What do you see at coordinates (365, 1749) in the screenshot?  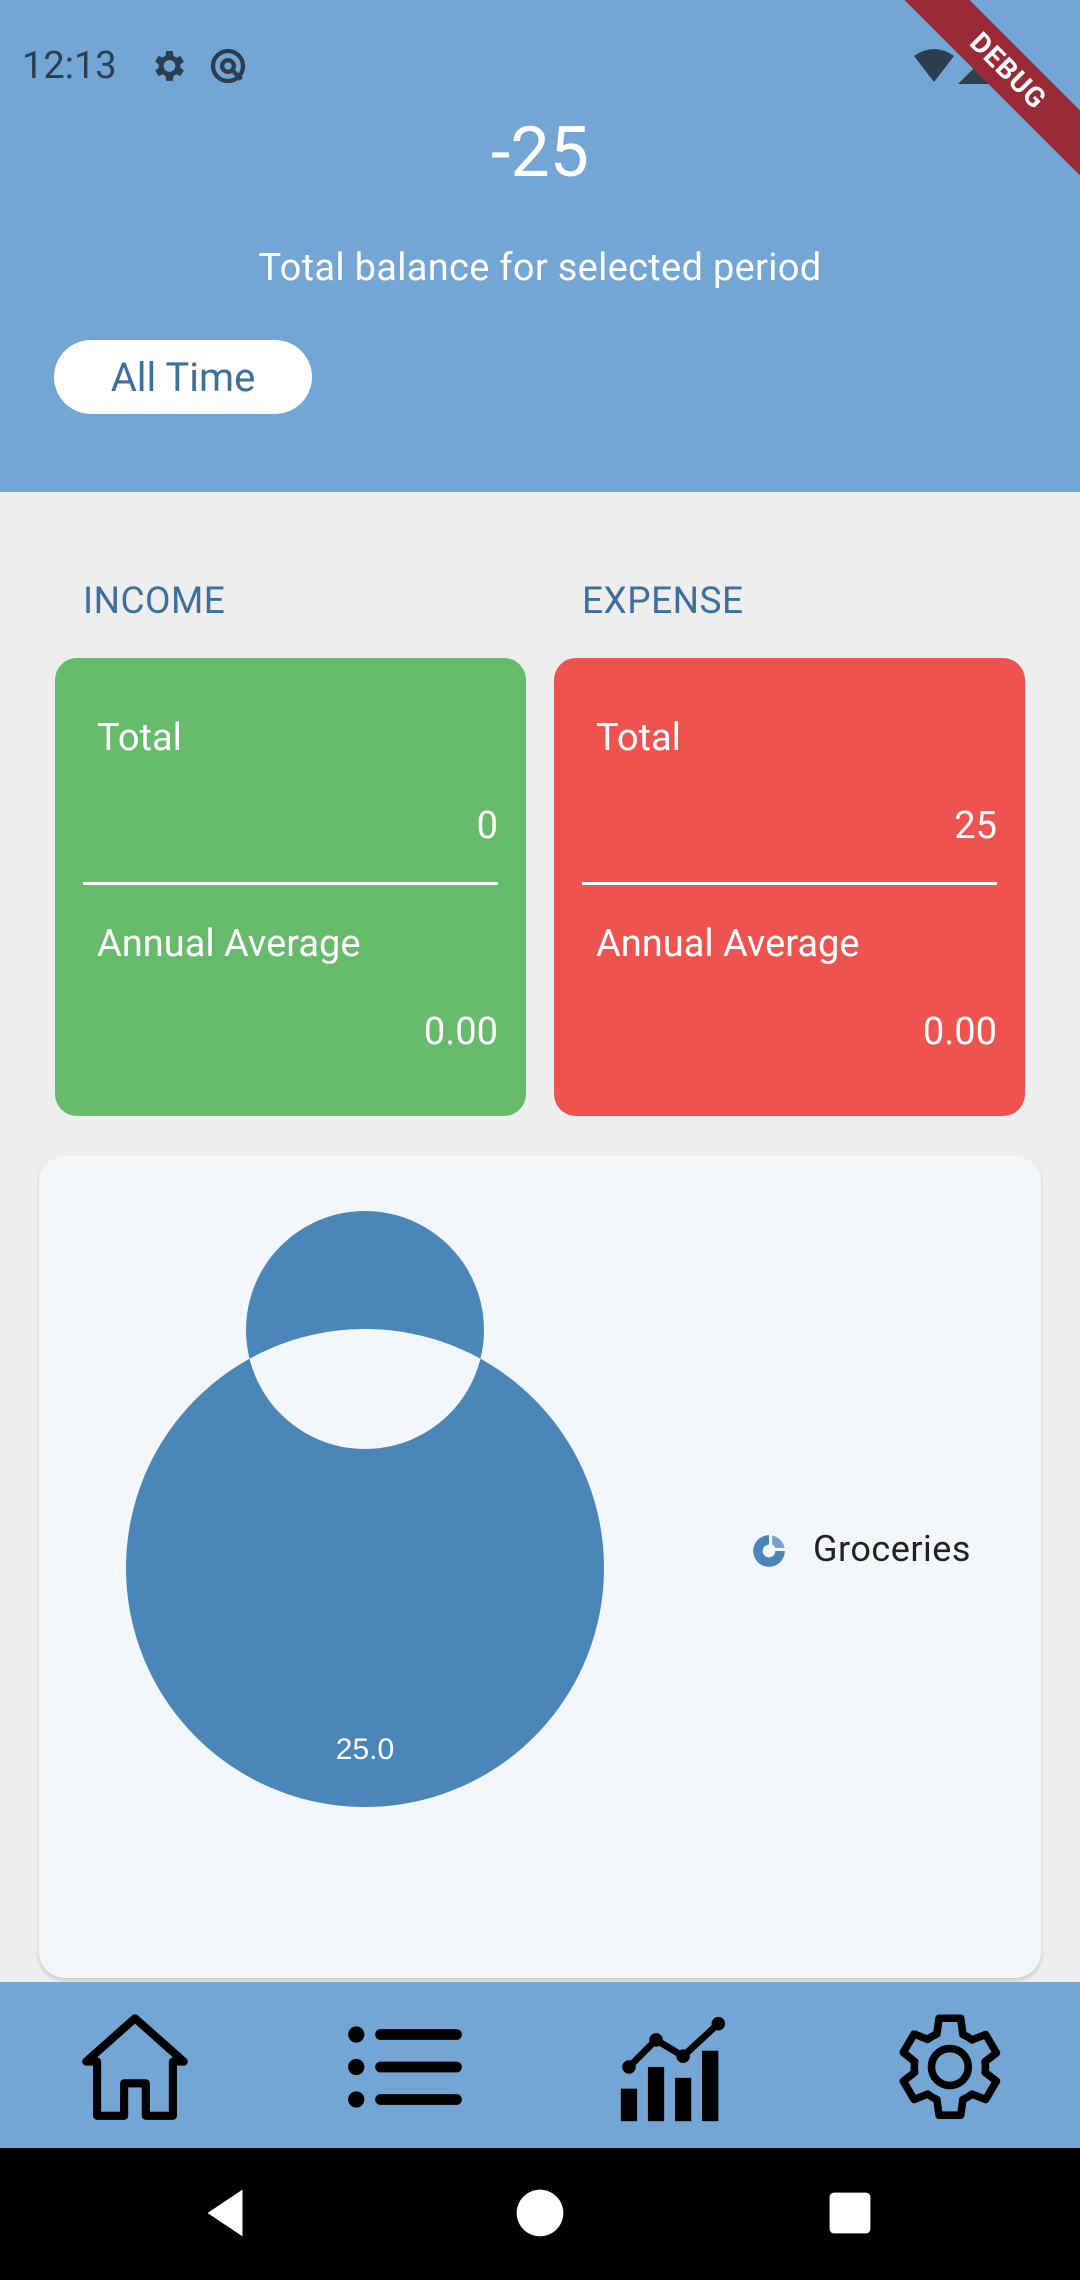 I see `donut-data-label: 25.0` at bounding box center [365, 1749].